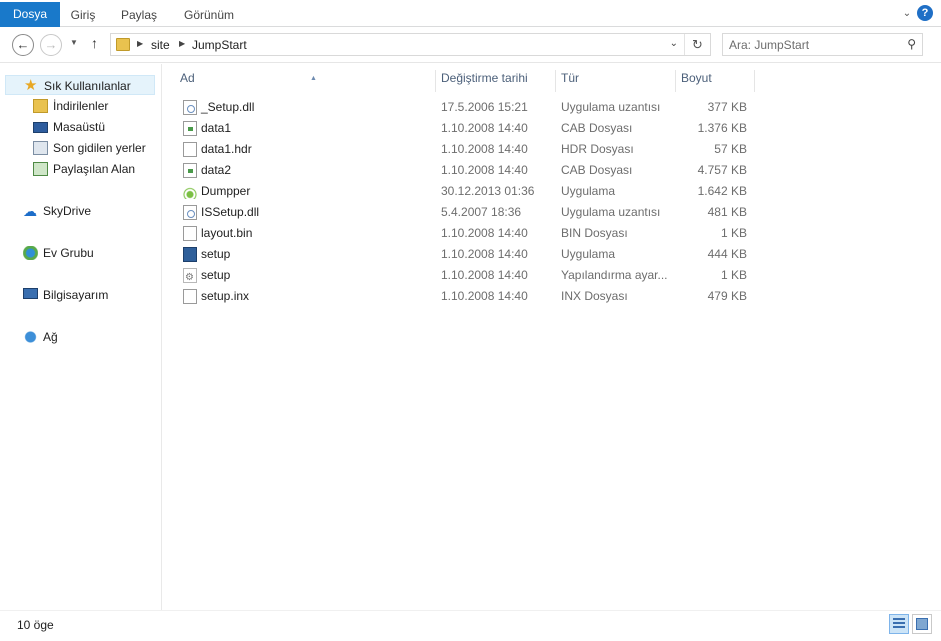 Image resolution: width=941 pixels, height=641 pixels. What do you see at coordinates (230, 212) in the screenshot?
I see `file-name: ISSetup.dll` at bounding box center [230, 212].